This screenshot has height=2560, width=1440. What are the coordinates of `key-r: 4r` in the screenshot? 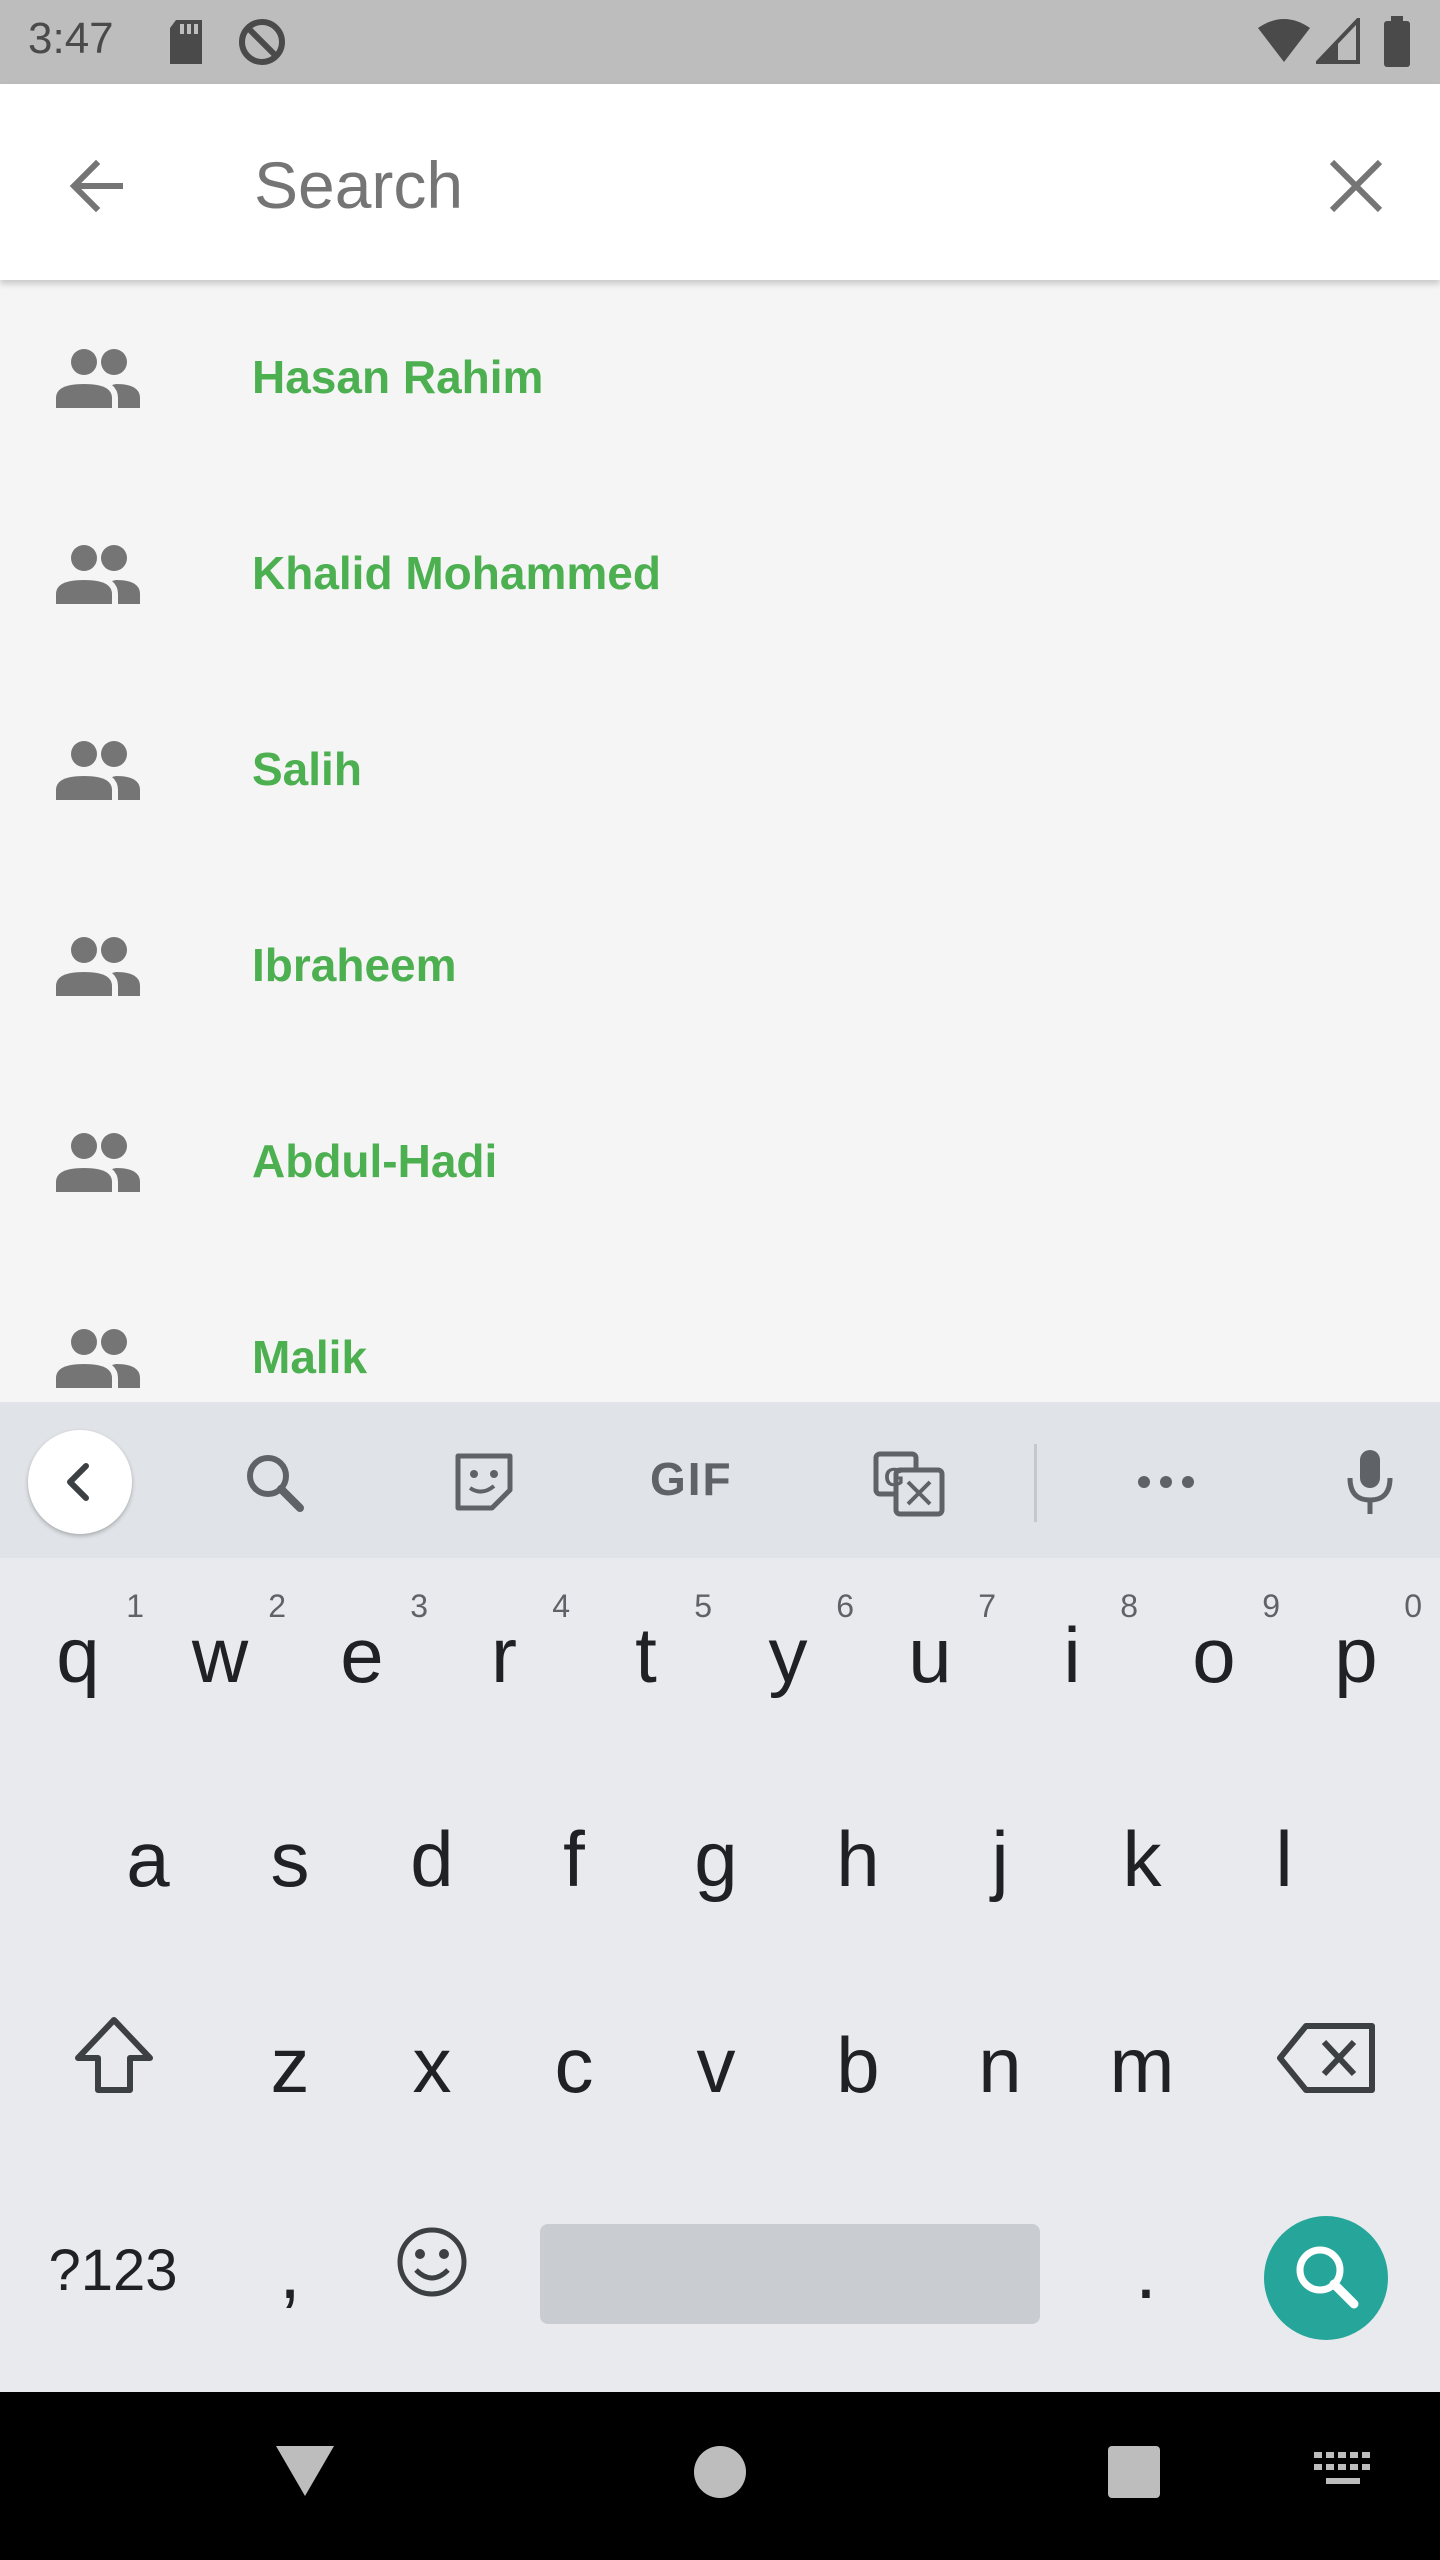 It's located at (504, 1648).